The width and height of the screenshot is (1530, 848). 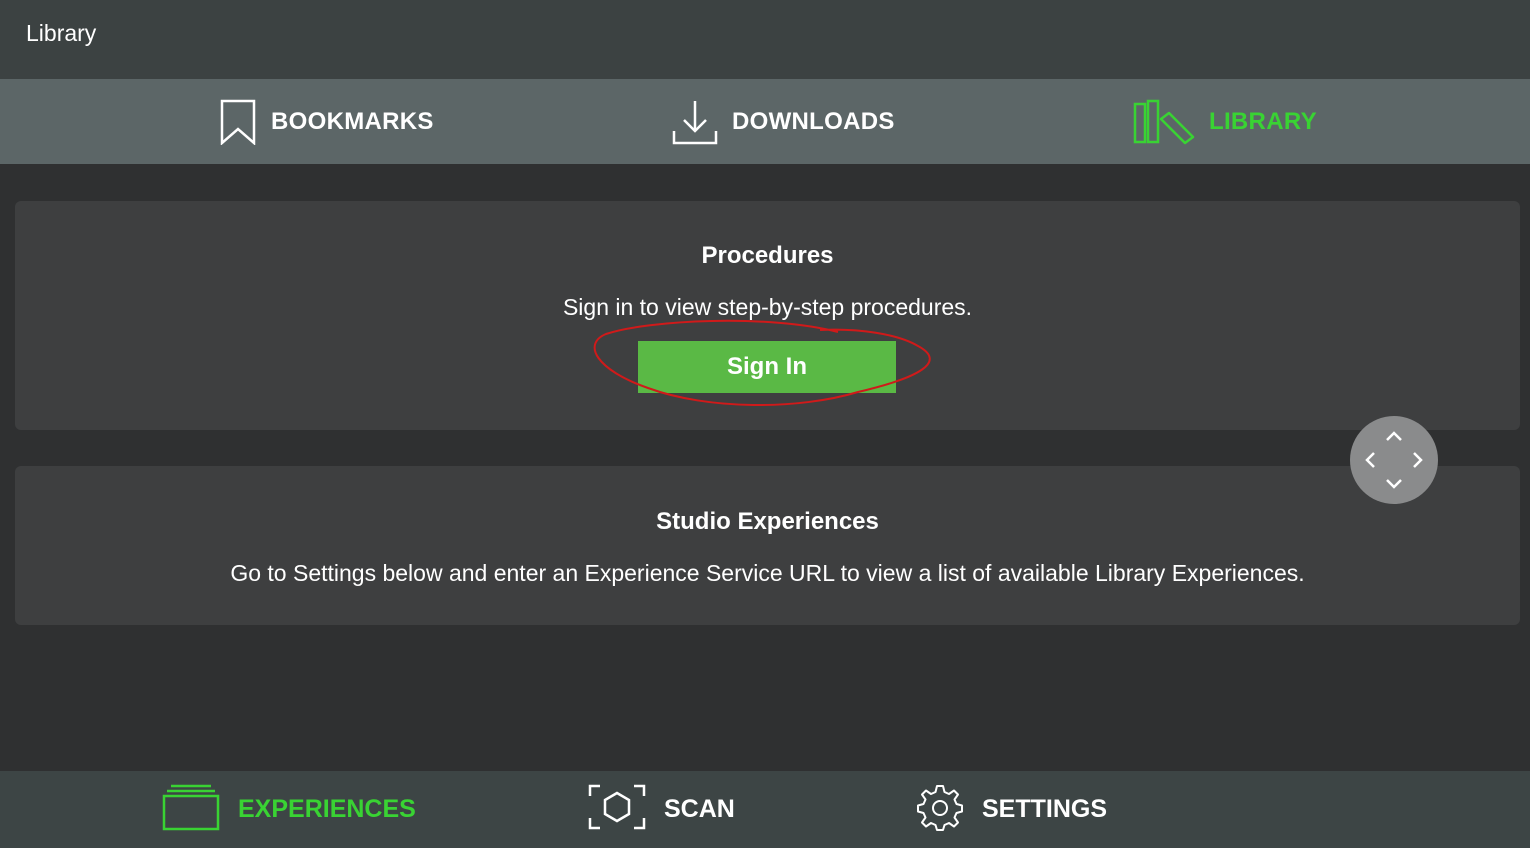 I want to click on title-bar: Library, so click(x=765, y=39).